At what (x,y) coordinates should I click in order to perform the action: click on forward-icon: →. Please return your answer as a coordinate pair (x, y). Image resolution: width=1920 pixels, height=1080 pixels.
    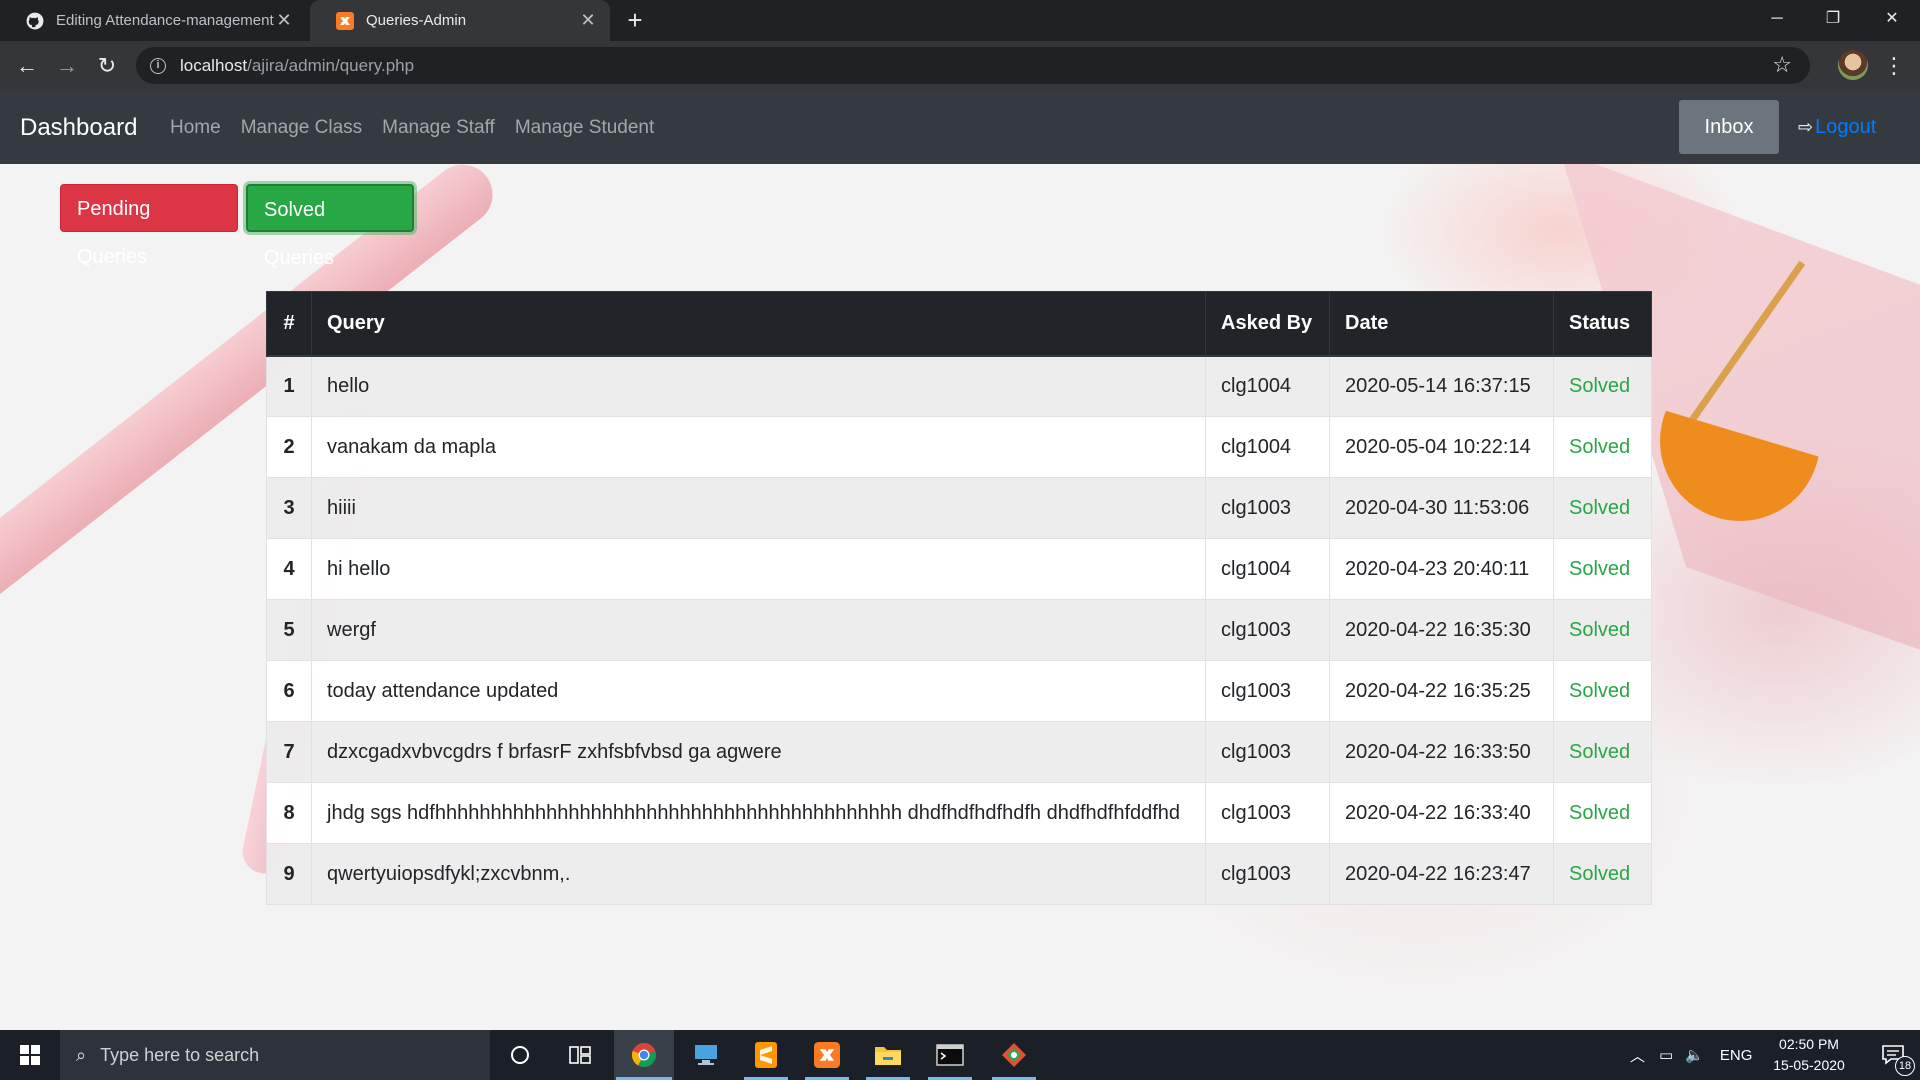
    Looking at the image, I should click on (67, 66).